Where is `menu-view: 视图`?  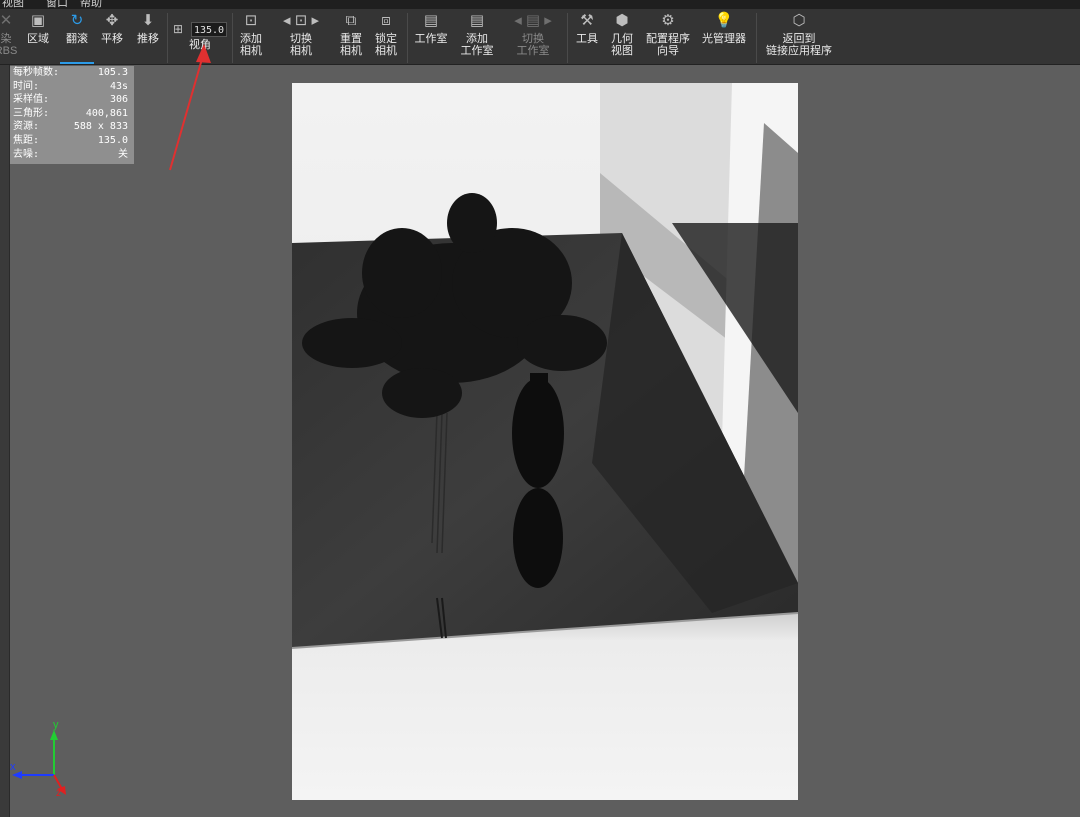
menu-view: 视图 is located at coordinates (13, 4).